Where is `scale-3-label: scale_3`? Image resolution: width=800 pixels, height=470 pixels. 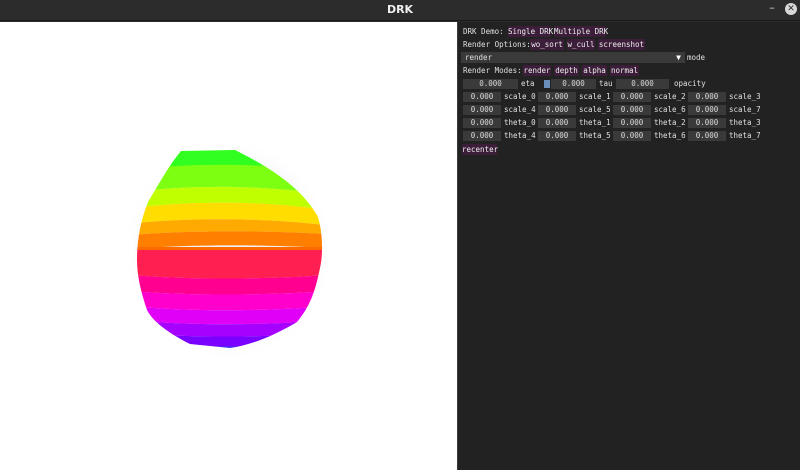
scale-3-label: scale_3 is located at coordinates (745, 96).